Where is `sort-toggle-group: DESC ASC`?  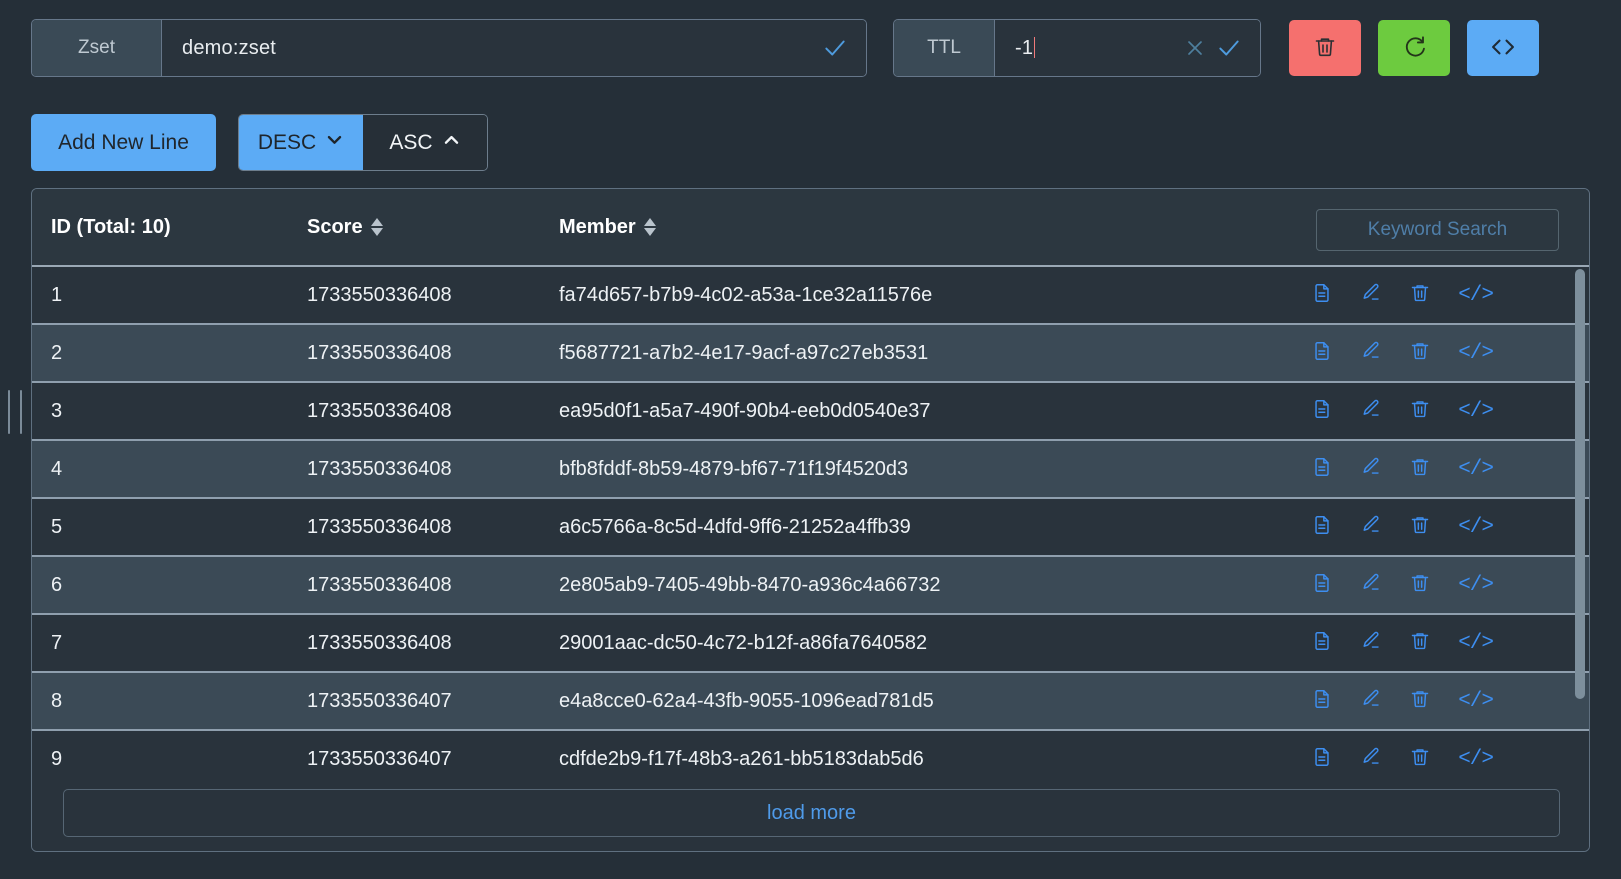
sort-toggle-group: DESC ASC is located at coordinates (363, 142).